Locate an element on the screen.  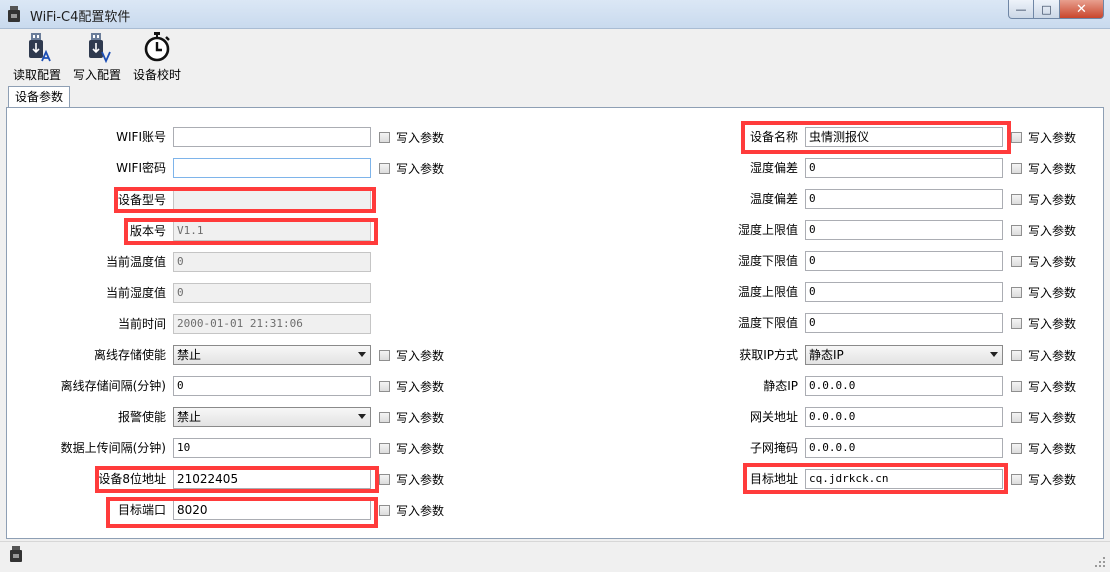
static-ip-write-checkbox: 写入参数 is located at coordinates (1043, 386).